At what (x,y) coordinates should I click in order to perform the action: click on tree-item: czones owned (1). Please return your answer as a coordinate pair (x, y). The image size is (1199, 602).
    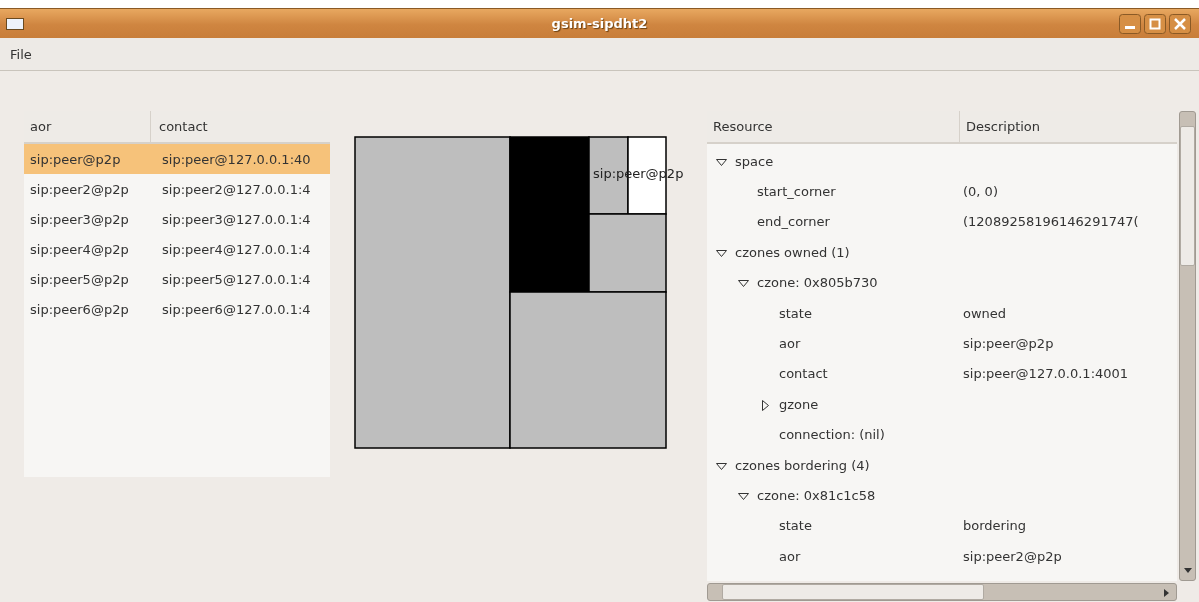
    Looking at the image, I should click on (792, 252).